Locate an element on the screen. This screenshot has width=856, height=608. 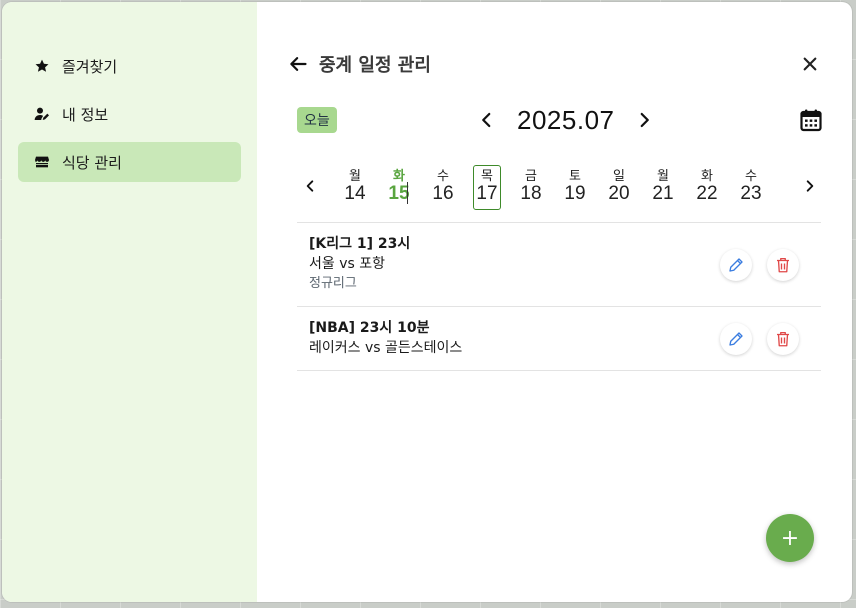
calendar-icon is located at coordinates (811, 120).